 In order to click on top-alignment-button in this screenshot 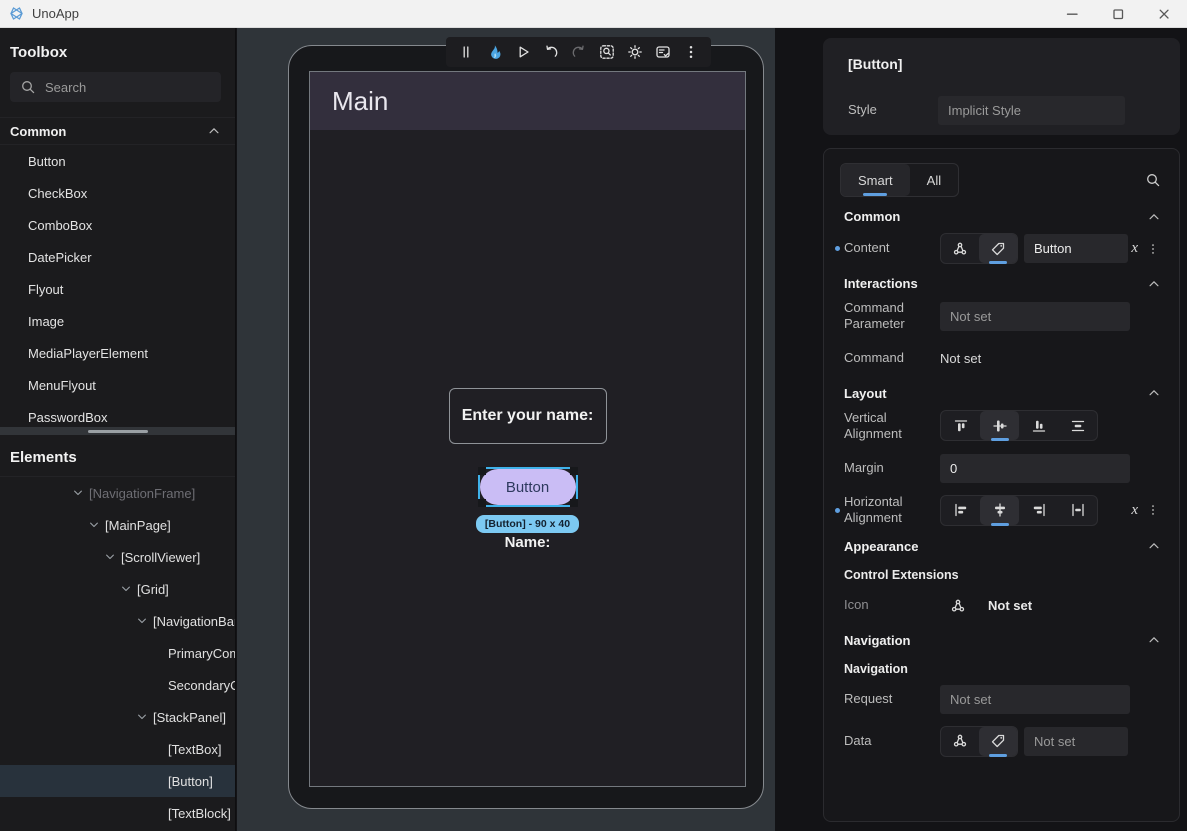, I will do `click(960, 425)`.